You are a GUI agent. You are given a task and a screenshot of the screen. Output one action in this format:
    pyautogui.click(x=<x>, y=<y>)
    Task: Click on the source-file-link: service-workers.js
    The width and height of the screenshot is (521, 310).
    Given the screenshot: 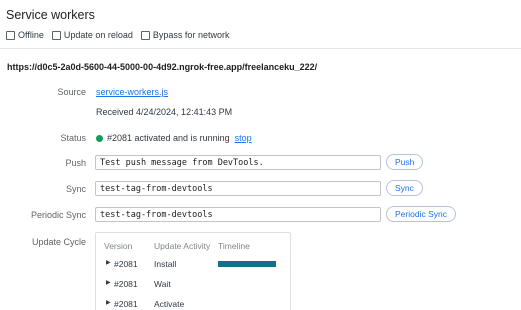 What is the action you would take?
    pyautogui.click(x=132, y=92)
    